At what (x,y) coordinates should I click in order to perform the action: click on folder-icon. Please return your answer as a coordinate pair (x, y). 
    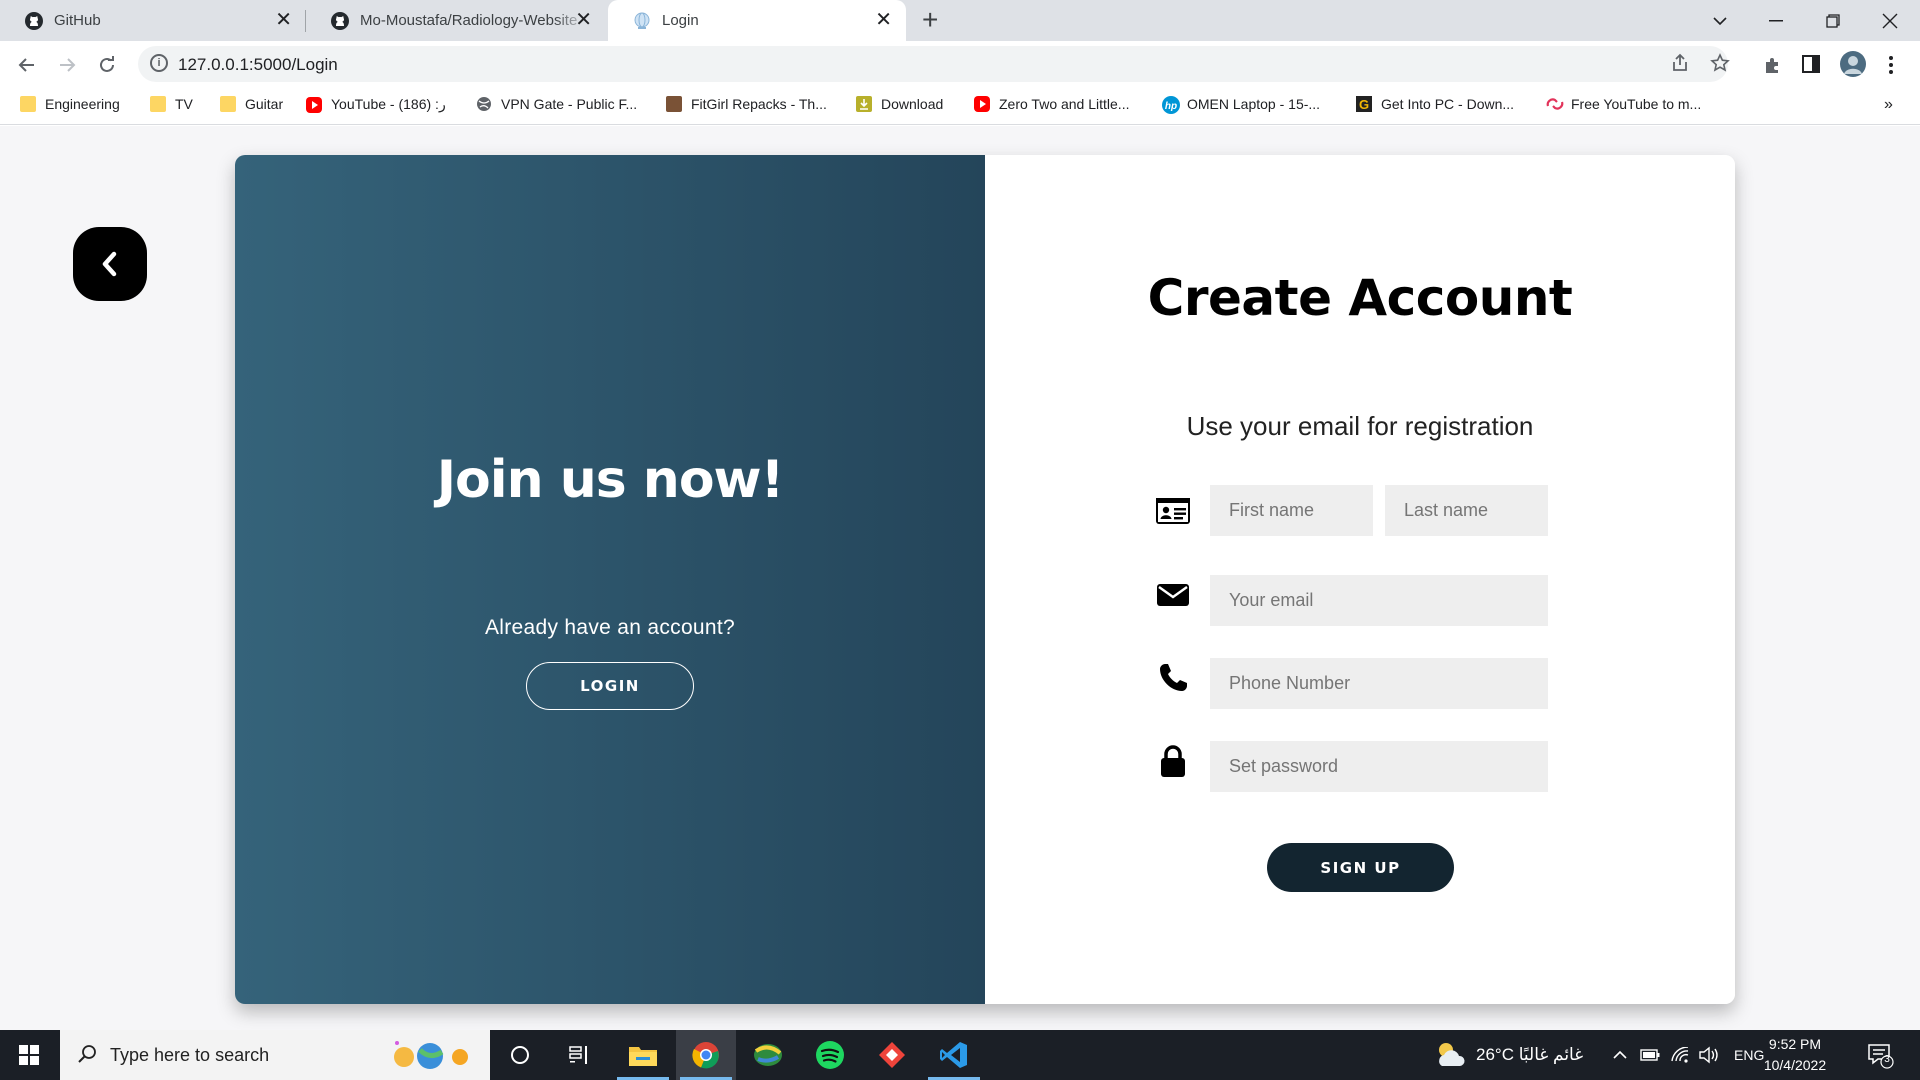
    Looking at the image, I should click on (158, 104).